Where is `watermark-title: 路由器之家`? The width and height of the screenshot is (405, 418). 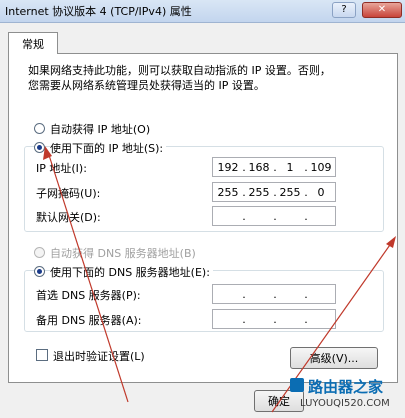
watermark-title: 路由器之家 is located at coordinates (346, 387).